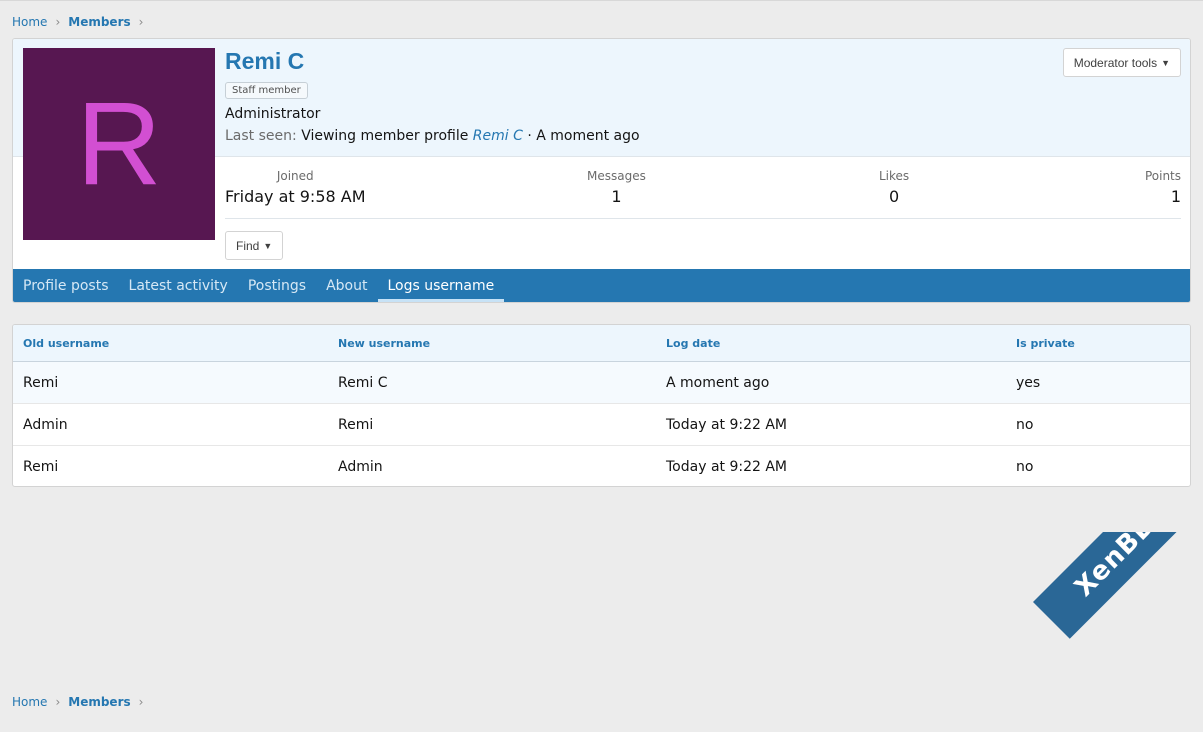  Describe the element at coordinates (693, 343) in the screenshot. I see `column-header-log-date: Log date` at that location.